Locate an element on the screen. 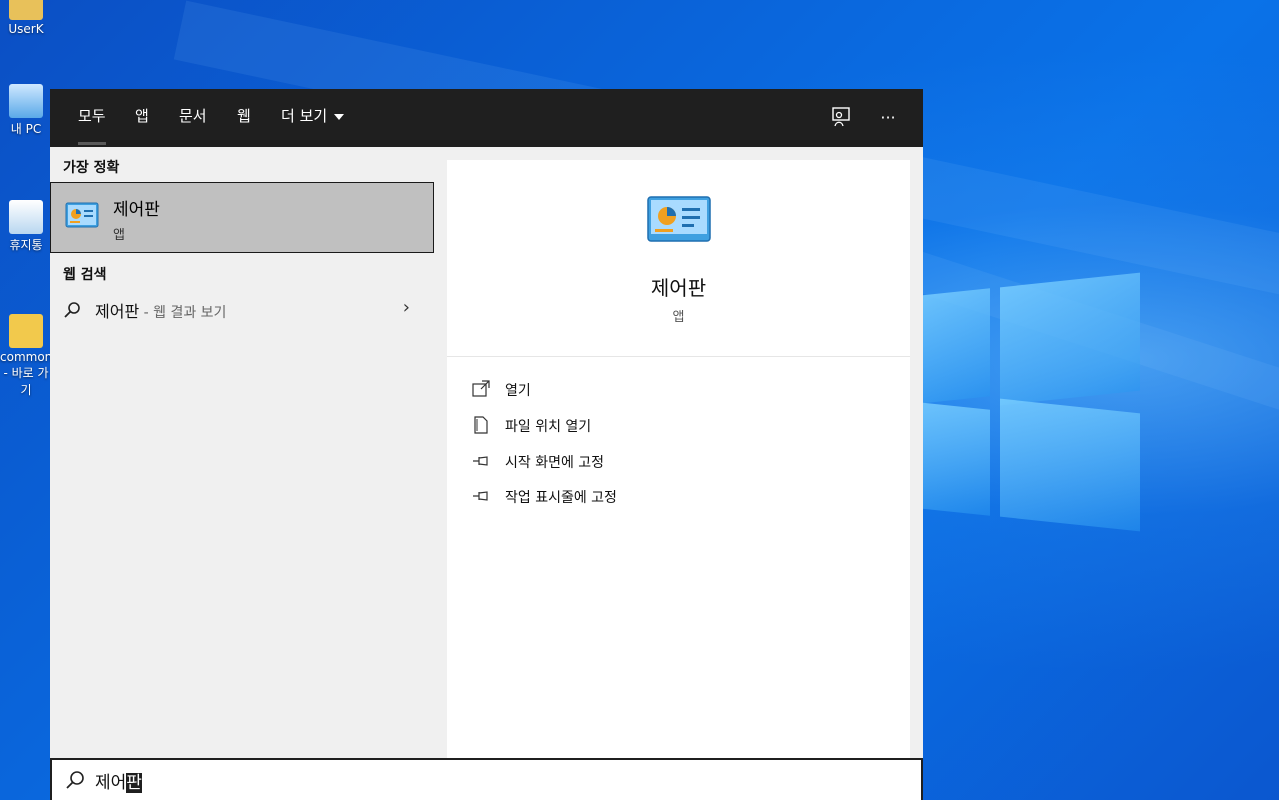  tab-label: 문서 is located at coordinates (193, 116).